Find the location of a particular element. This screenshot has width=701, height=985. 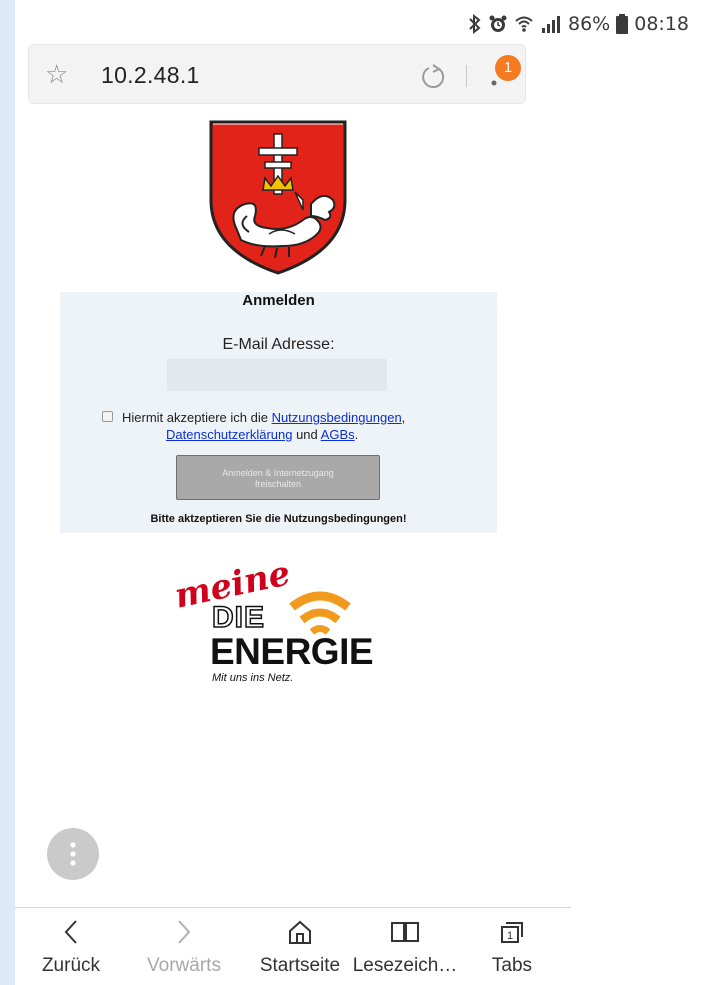

privacy-link: Datenschutzerklärung is located at coordinates (229, 434).